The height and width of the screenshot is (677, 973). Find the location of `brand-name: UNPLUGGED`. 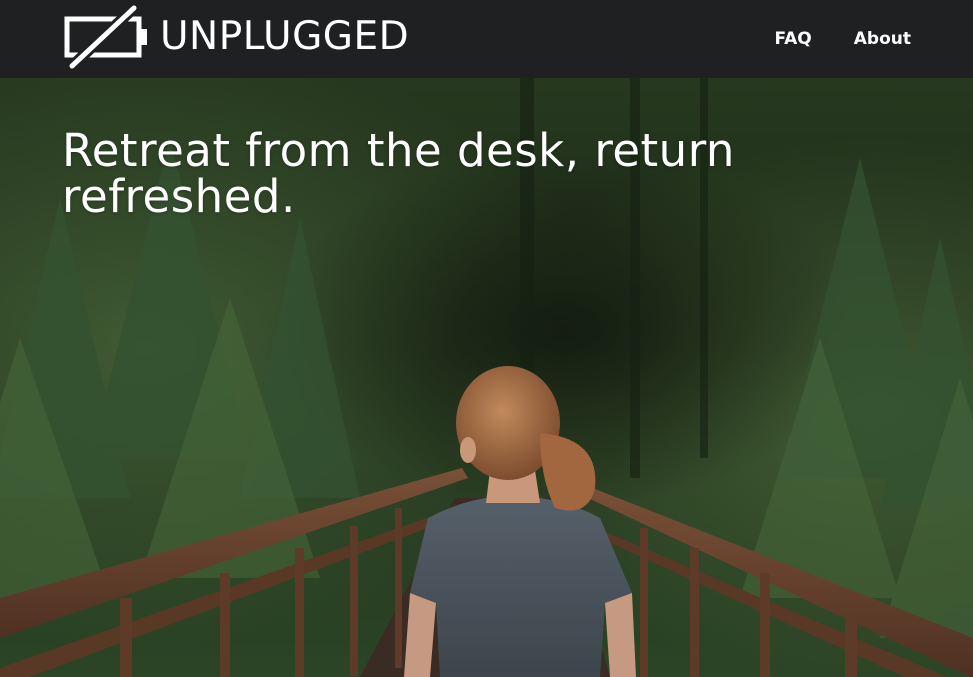

brand-name: UNPLUGGED is located at coordinates (285, 36).